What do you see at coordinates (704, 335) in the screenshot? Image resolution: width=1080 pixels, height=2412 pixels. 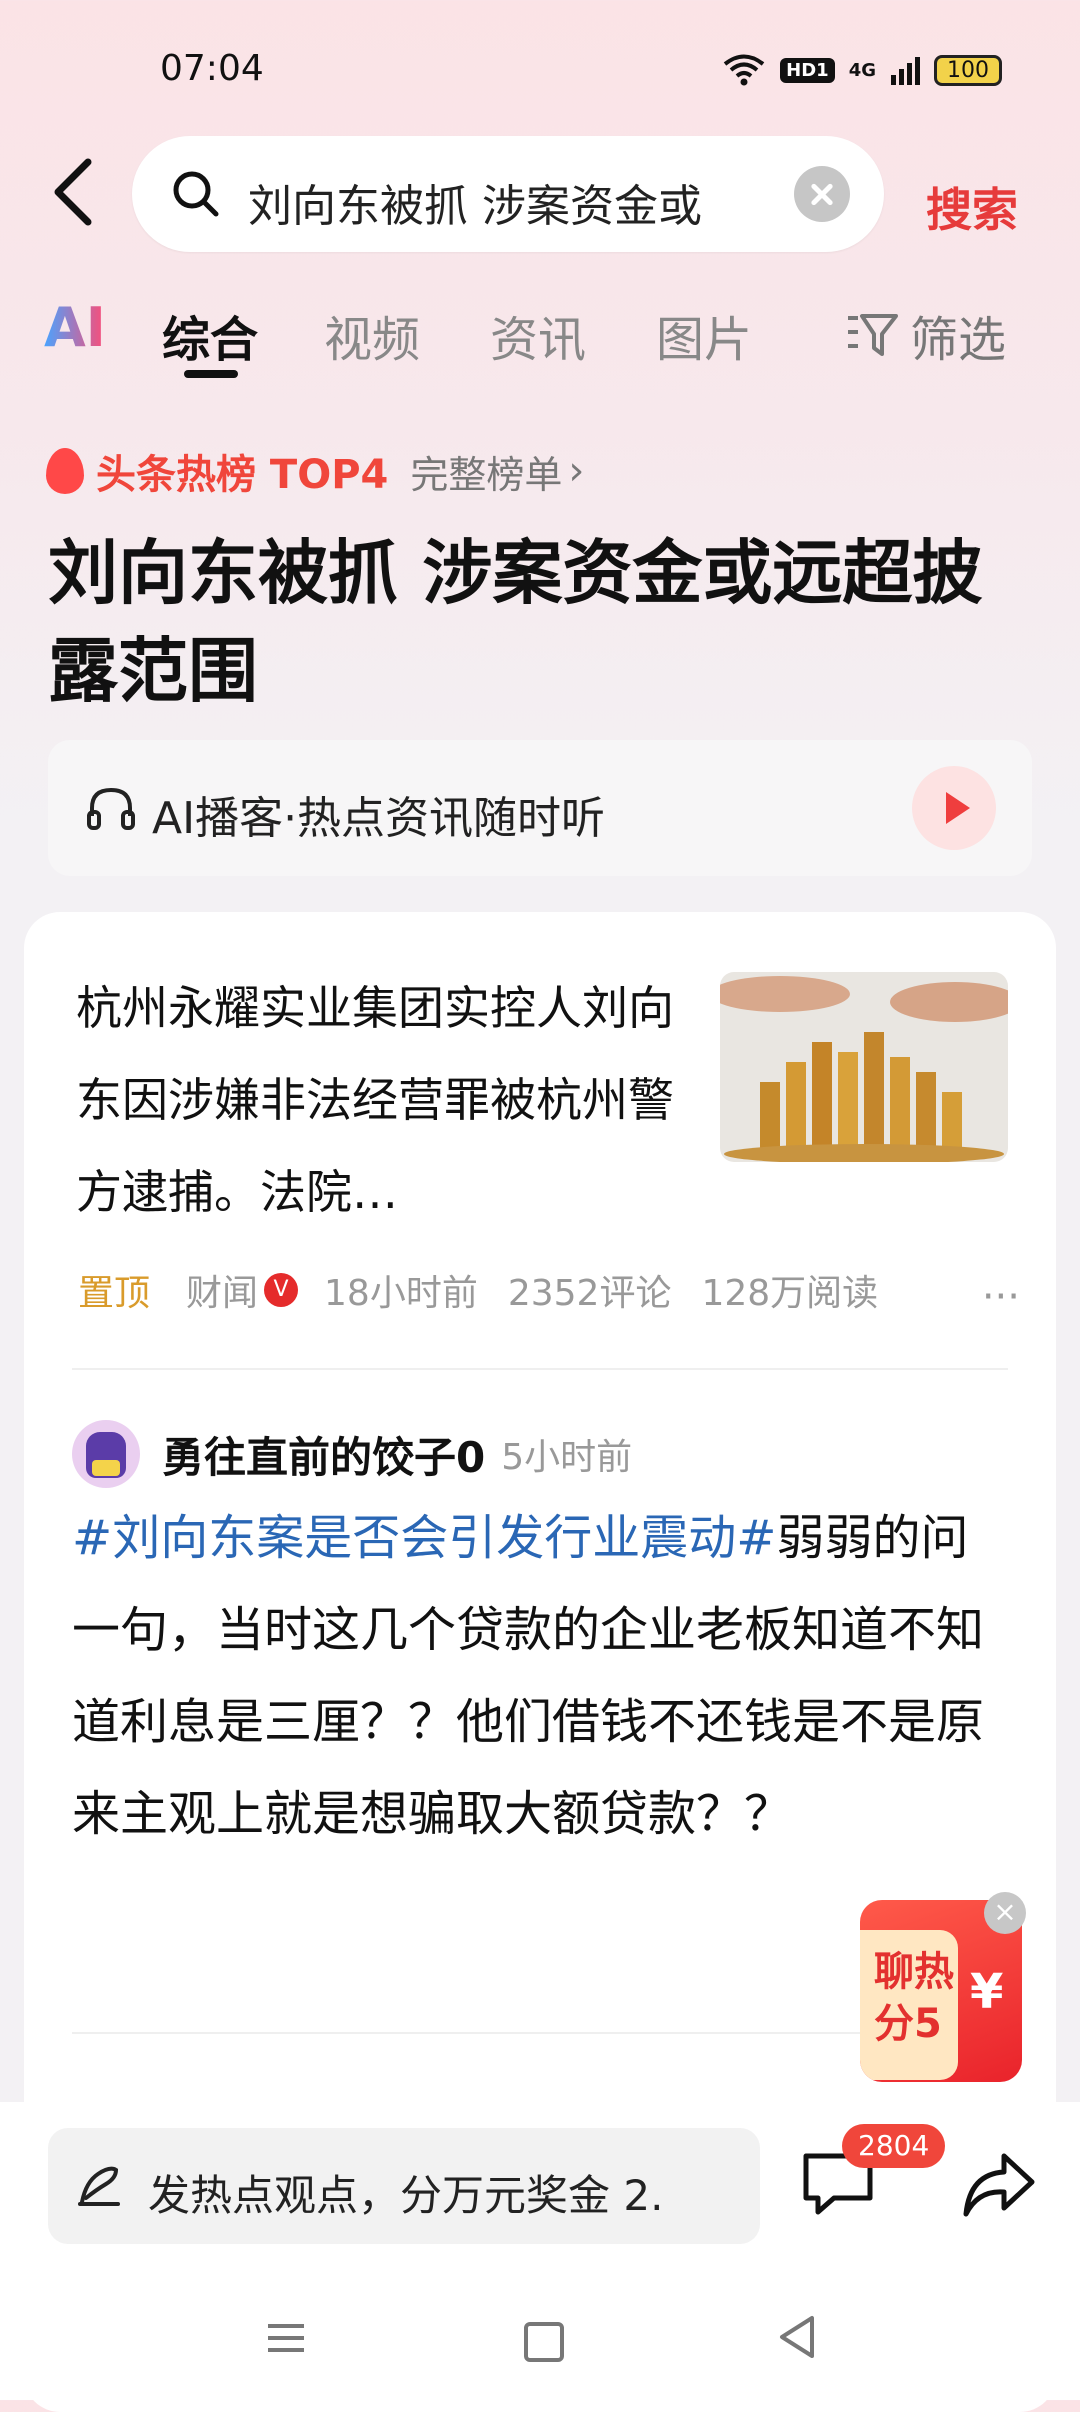 I see `tab-images: 图片` at bounding box center [704, 335].